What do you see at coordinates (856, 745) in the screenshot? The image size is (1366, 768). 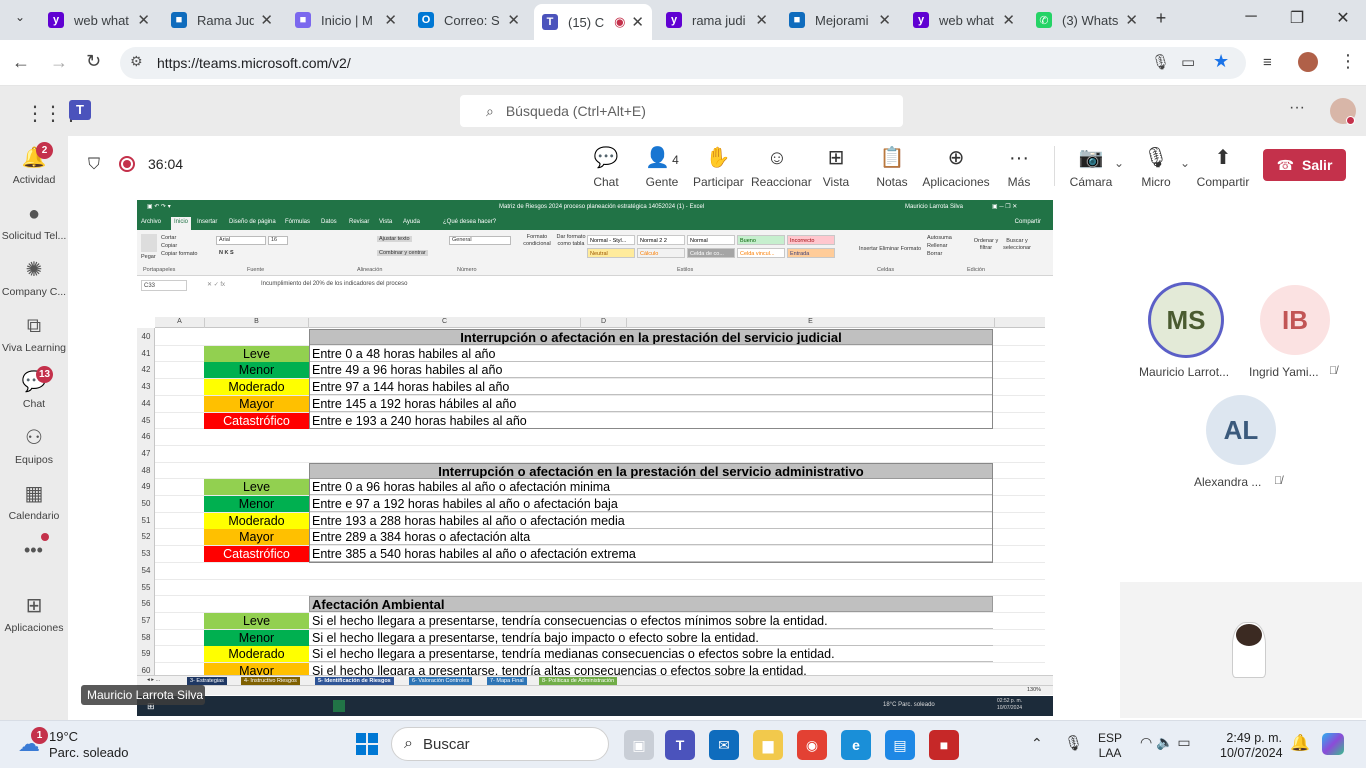 I see `edge-task-icon: e` at bounding box center [856, 745].